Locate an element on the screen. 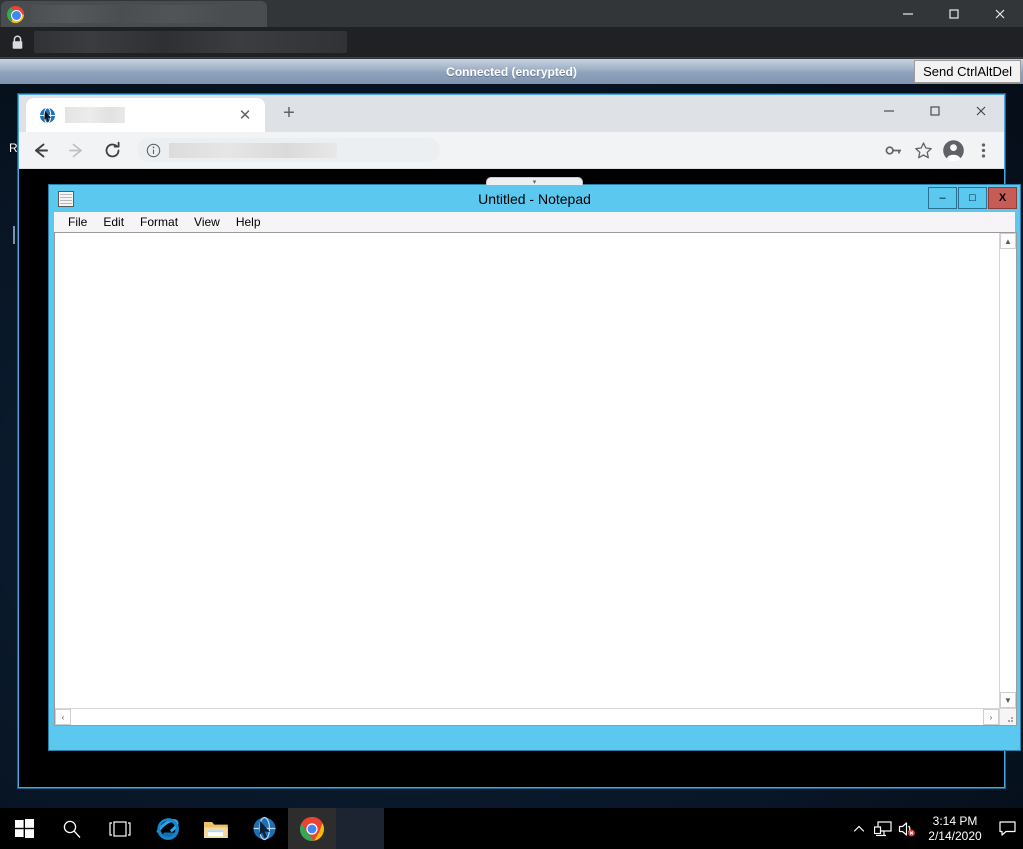 The height and width of the screenshot is (849, 1023). menu-format: Format is located at coordinates (159, 222).